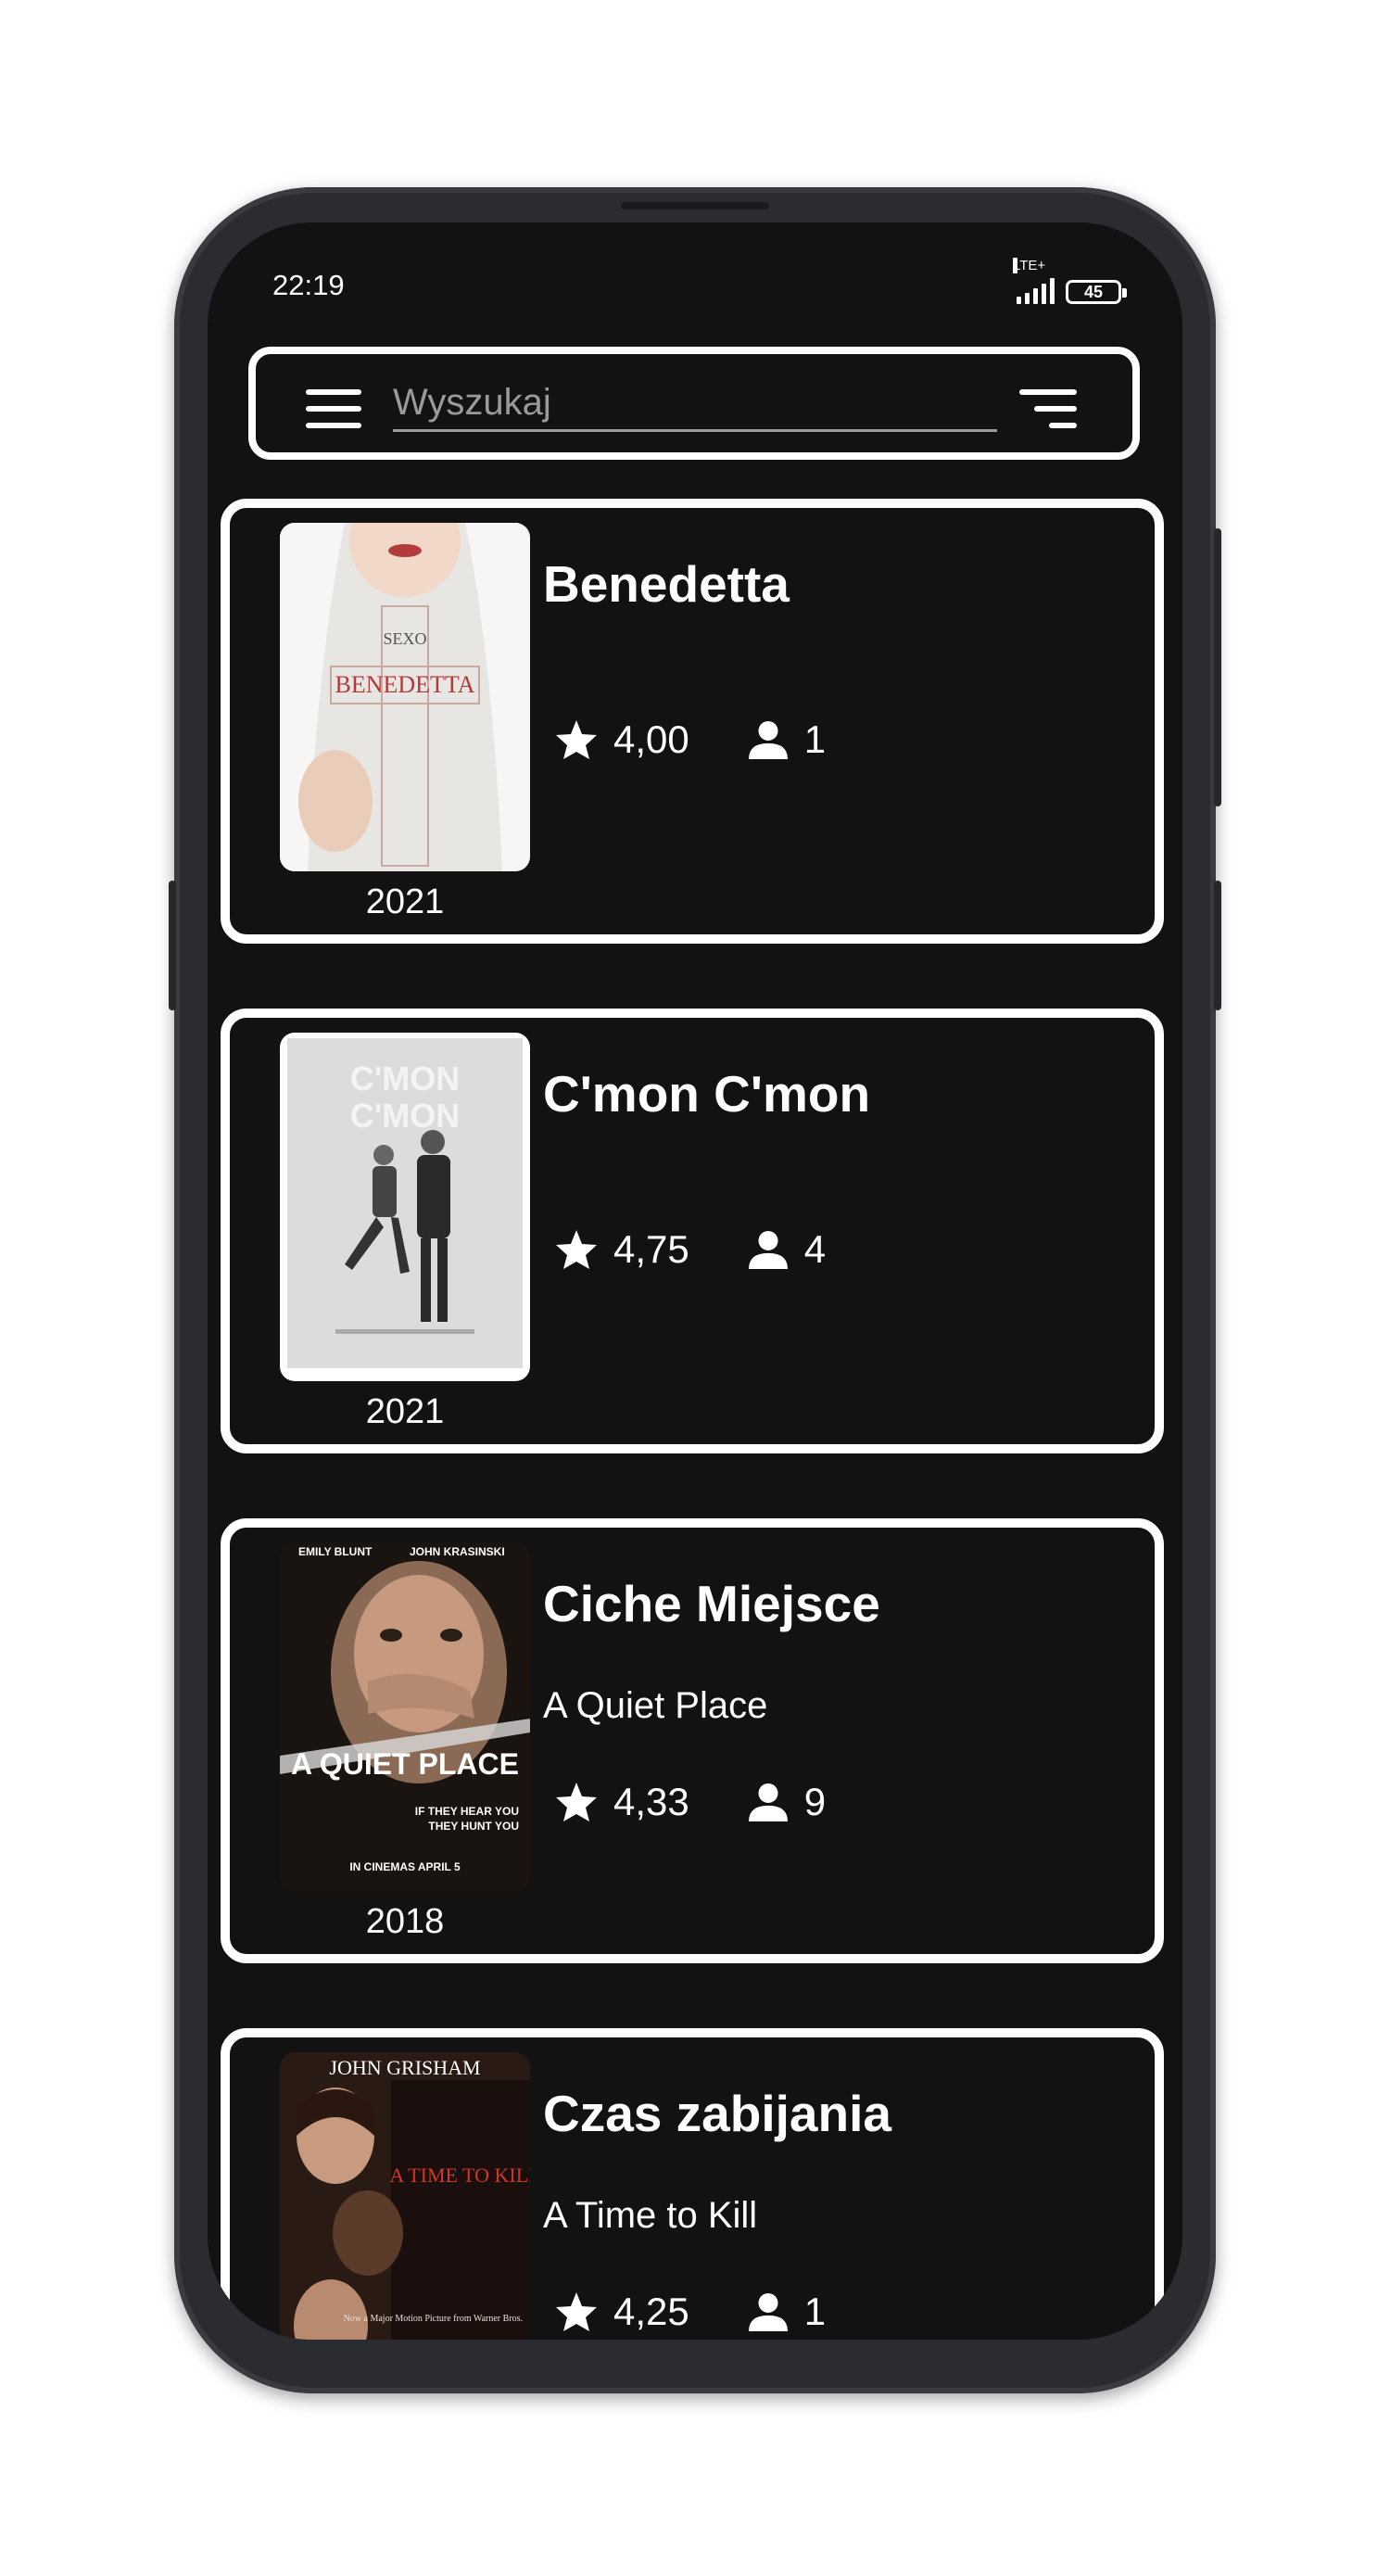  I want to click on poster-text: A TIME TO KILL, so click(459, 2175).